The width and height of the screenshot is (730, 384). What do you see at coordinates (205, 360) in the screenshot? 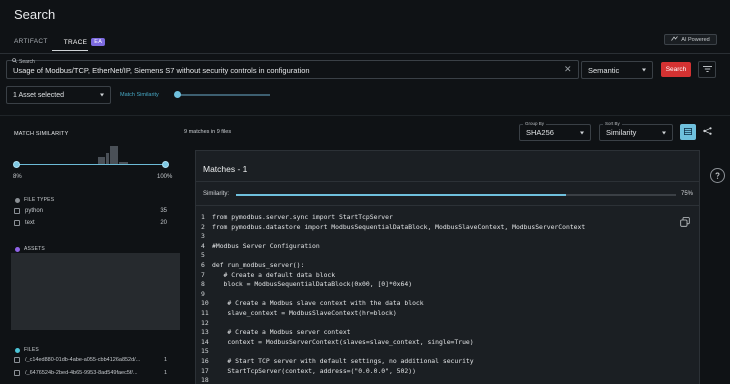
I see `line-number: 16` at bounding box center [205, 360].